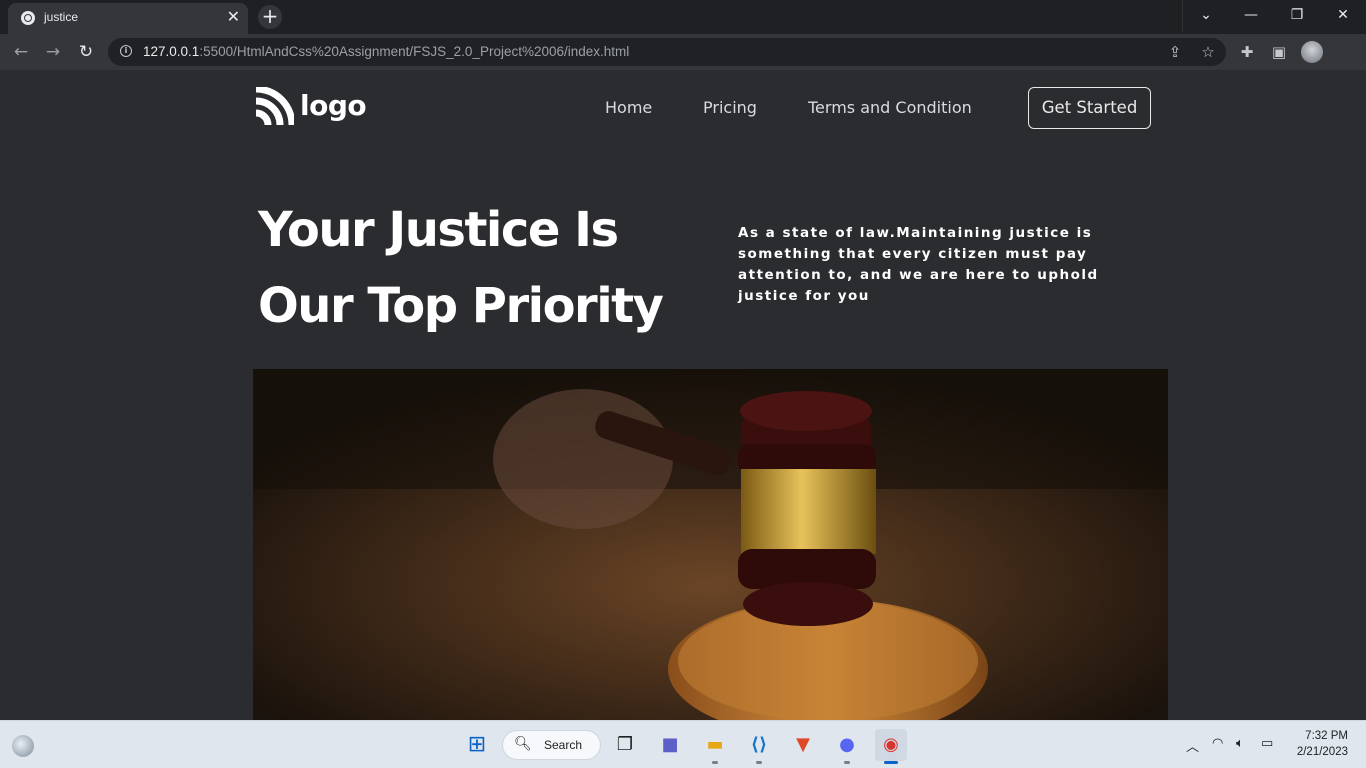 Image resolution: width=1366 pixels, height=768 pixels. What do you see at coordinates (61, 17) in the screenshot?
I see `tab-title: justice` at bounding box center [61, 17].